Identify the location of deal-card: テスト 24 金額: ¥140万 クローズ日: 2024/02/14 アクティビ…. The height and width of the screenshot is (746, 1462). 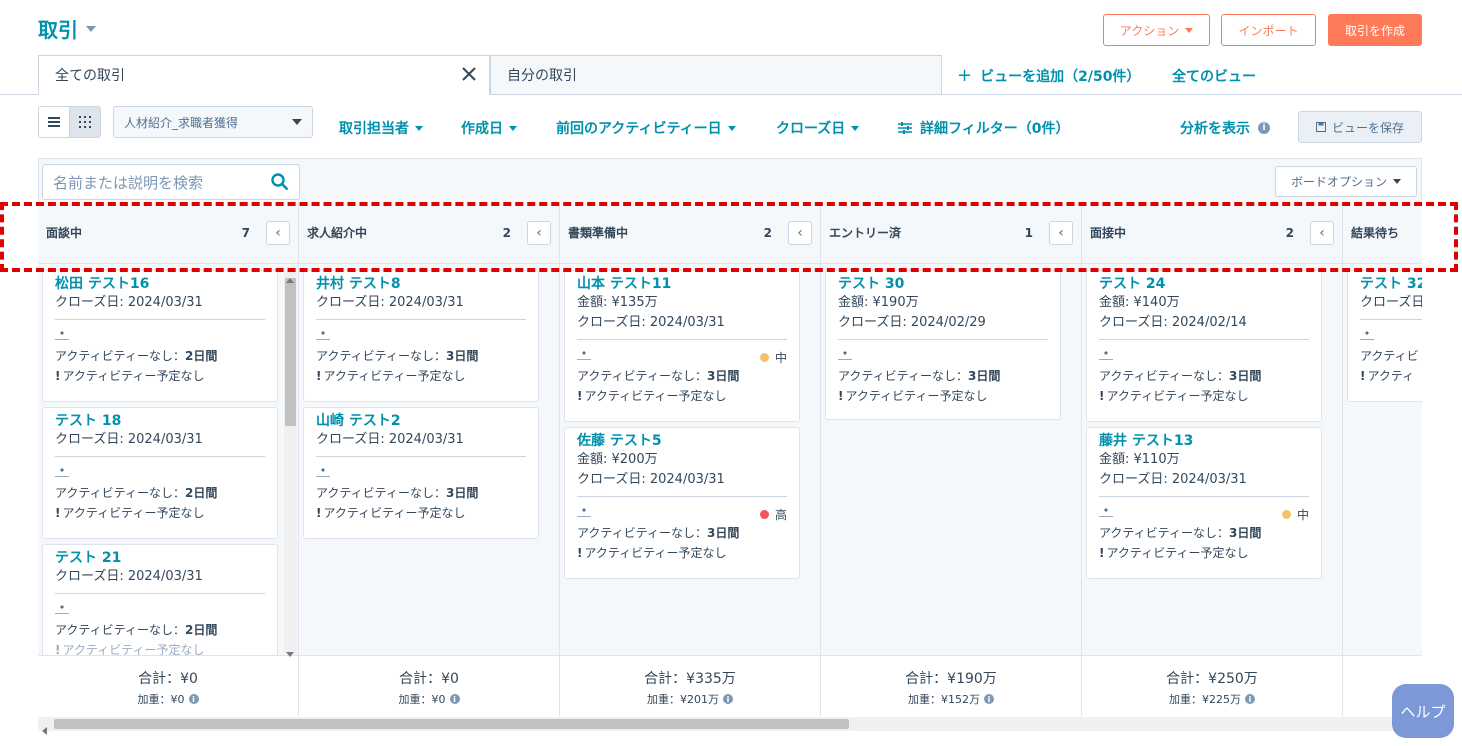
(1204, 346).